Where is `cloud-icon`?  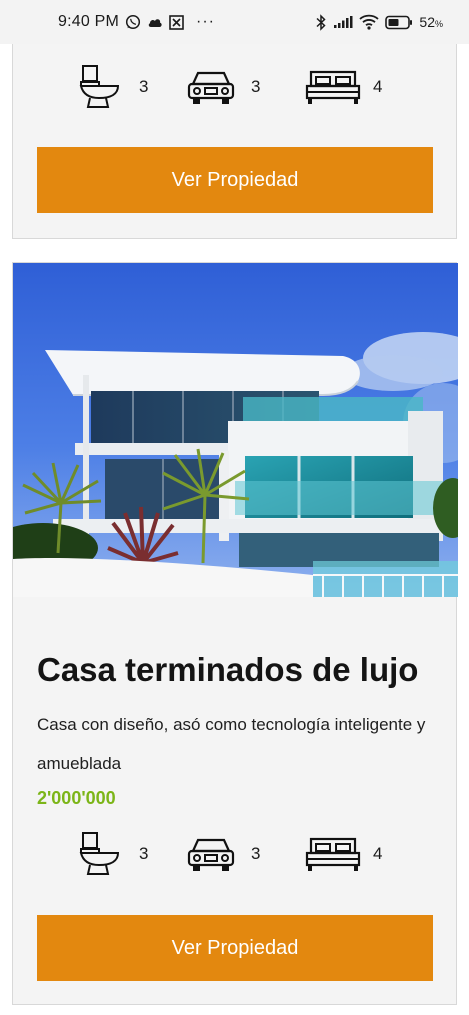
cloud-icon is located at coordinates (155, 22).